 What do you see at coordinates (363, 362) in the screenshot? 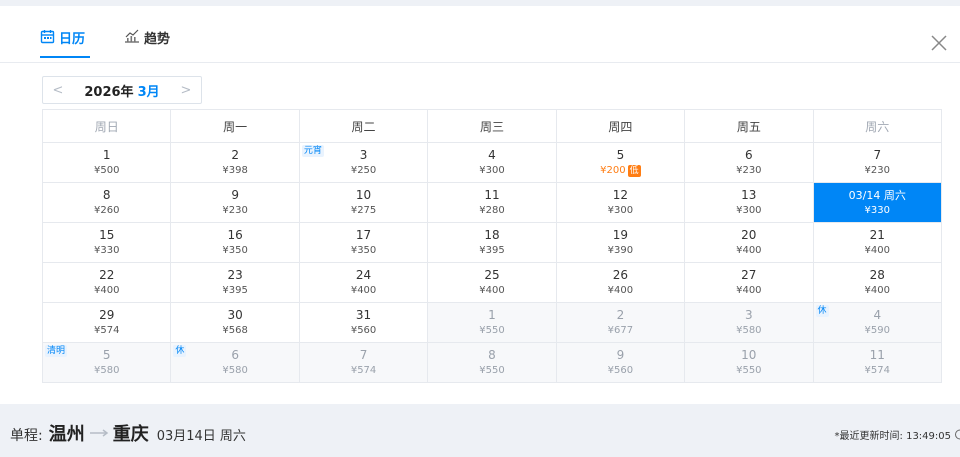
I see `calendar-day-cell: 7 ¥574` at bounding box center [363, 362].